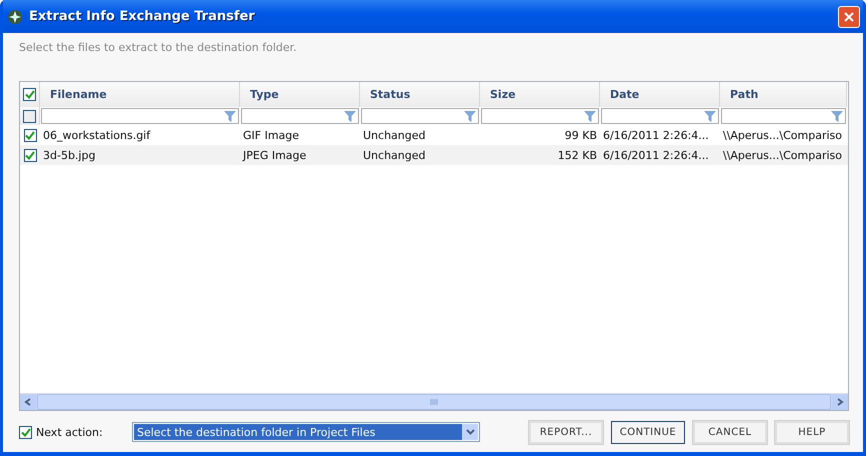  Describe the element at coordinates (840, 402) in the screenshot. I see `scroll-right-icon` at that location.